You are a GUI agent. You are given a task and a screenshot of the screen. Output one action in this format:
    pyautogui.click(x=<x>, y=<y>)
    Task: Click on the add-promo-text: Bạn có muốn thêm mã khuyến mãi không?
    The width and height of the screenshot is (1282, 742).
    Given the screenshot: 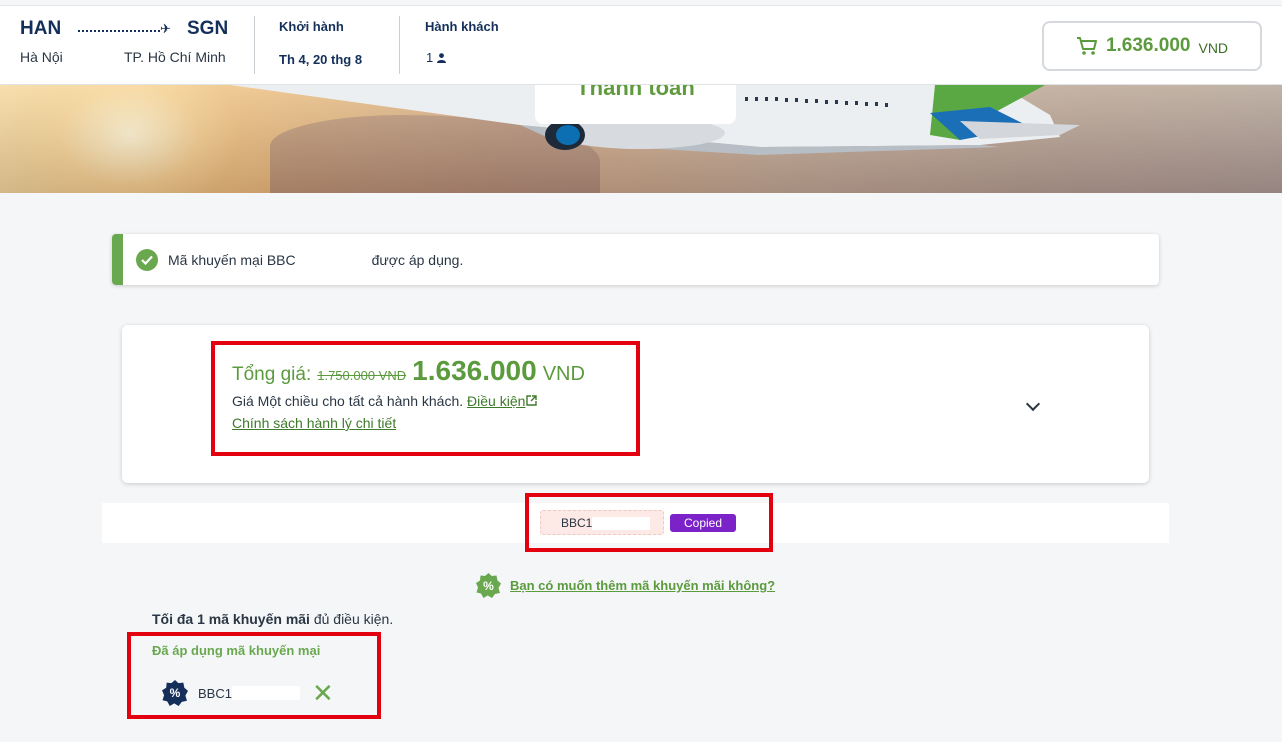 What is the action you would take?
    pyautogui.click(x=643, y=585)
    